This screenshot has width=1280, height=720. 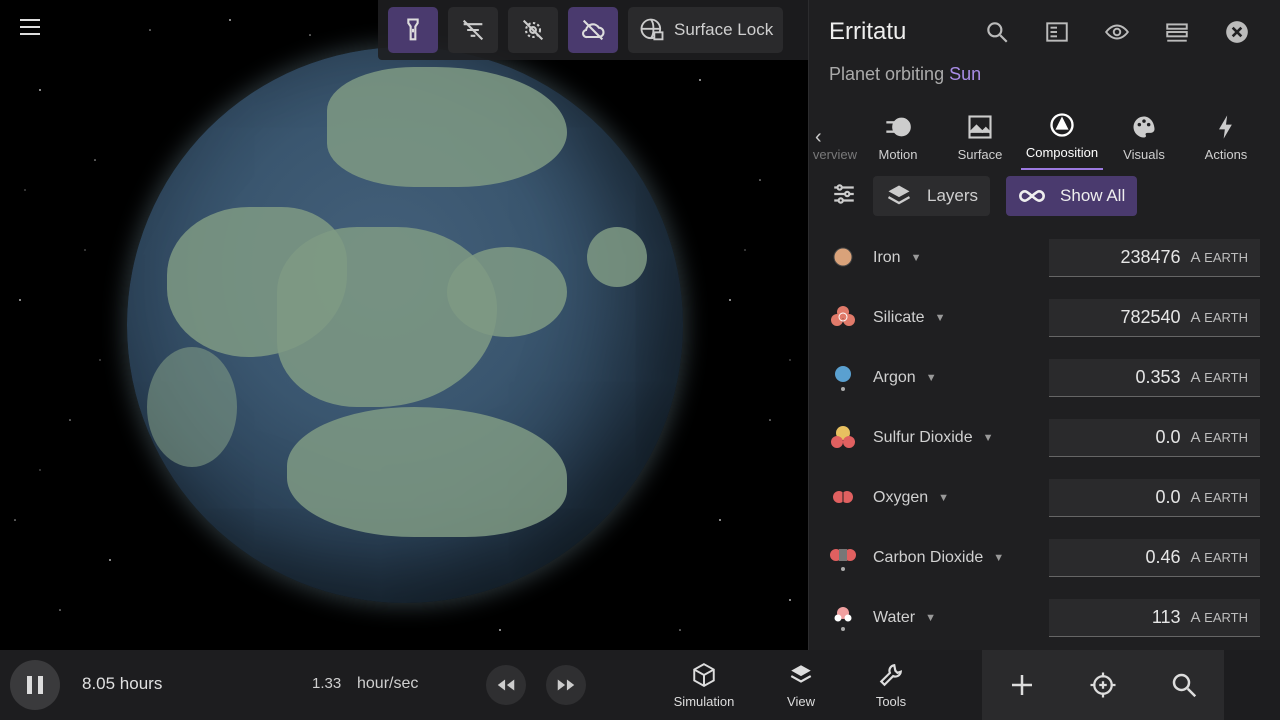 I want to click on component-name: Water, so click(x=894, y=617).